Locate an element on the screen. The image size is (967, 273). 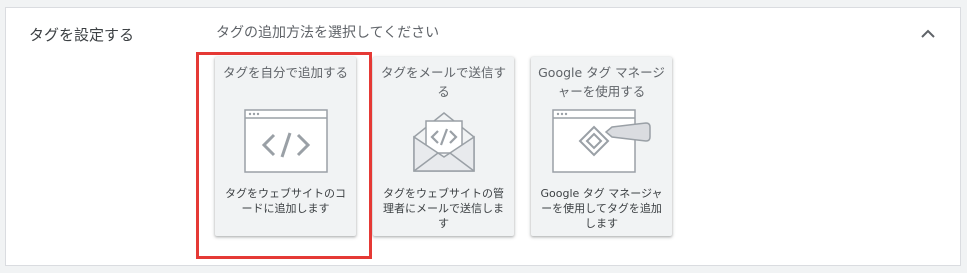
collapse-button is located at coordinates (928, 34).